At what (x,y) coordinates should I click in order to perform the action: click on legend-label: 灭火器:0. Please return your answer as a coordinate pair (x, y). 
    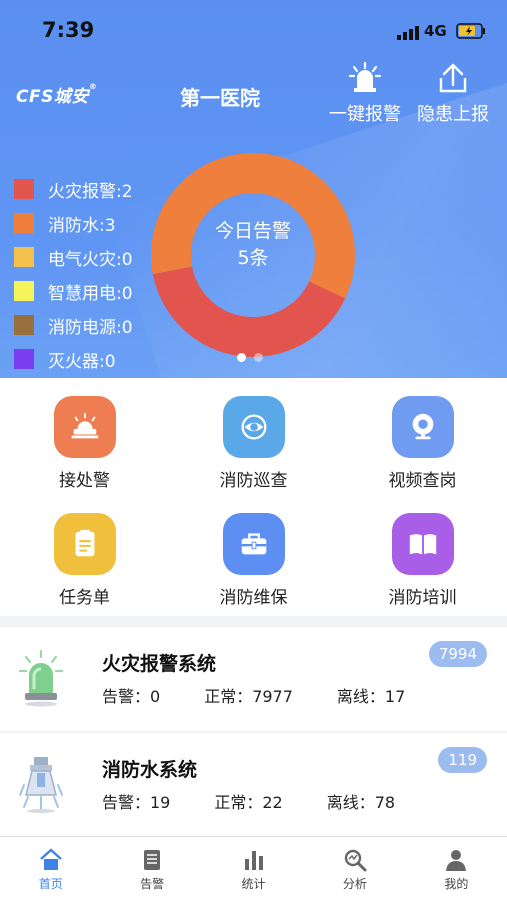
    Looking at the image, I should click on (82, 361).